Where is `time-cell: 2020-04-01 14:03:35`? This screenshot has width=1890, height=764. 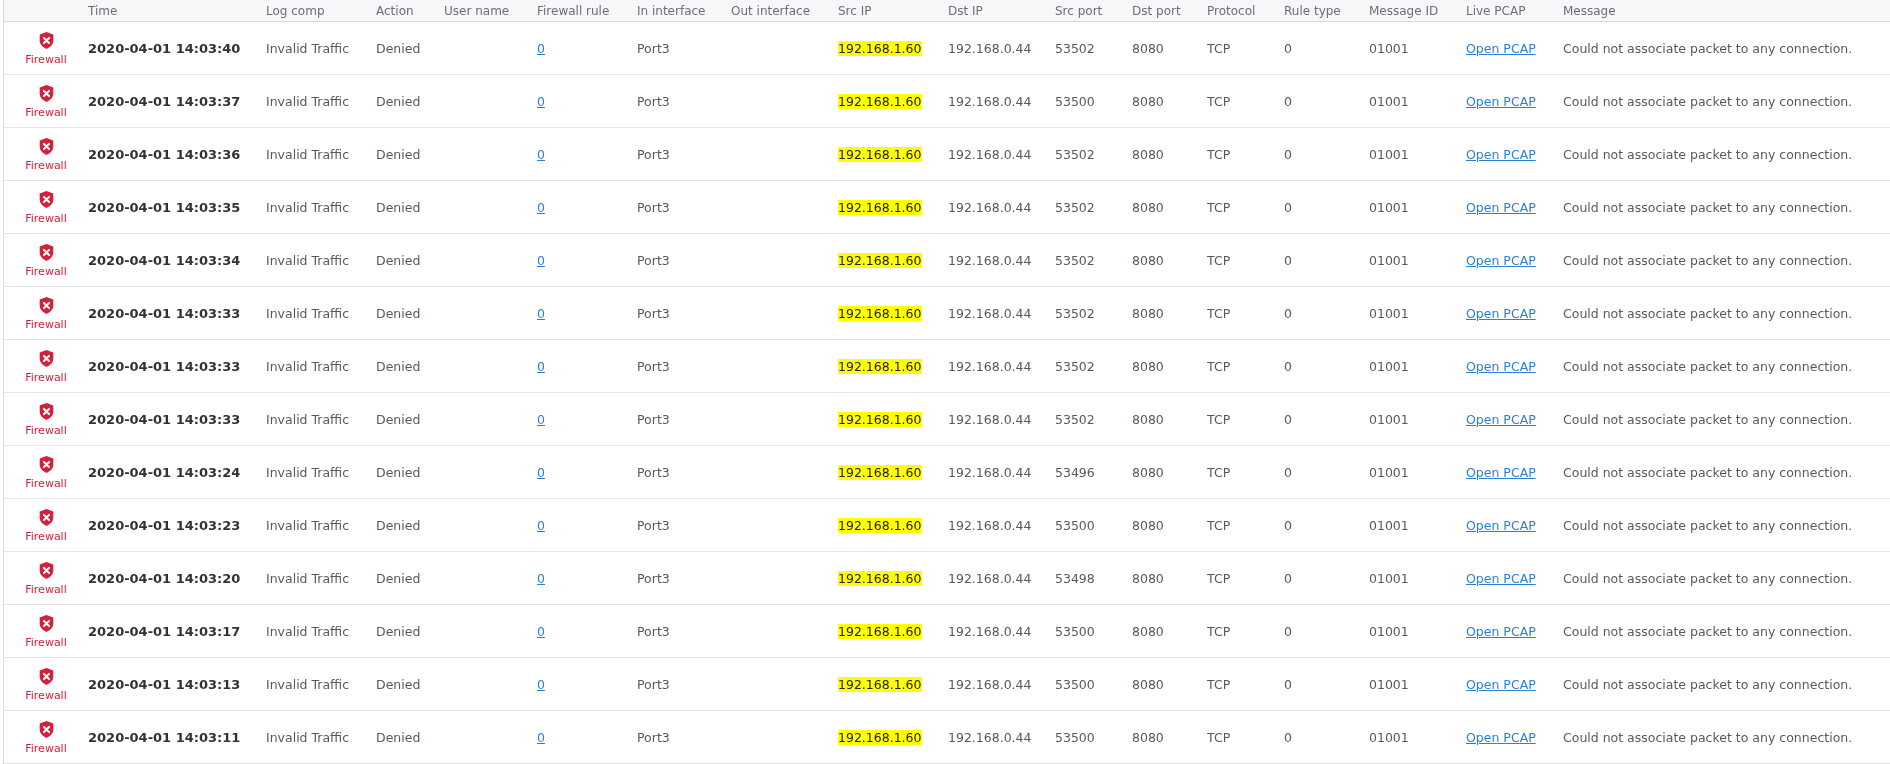 time-cell: 2020-04-01 14:03:35 is located at coordinates (164, 207).